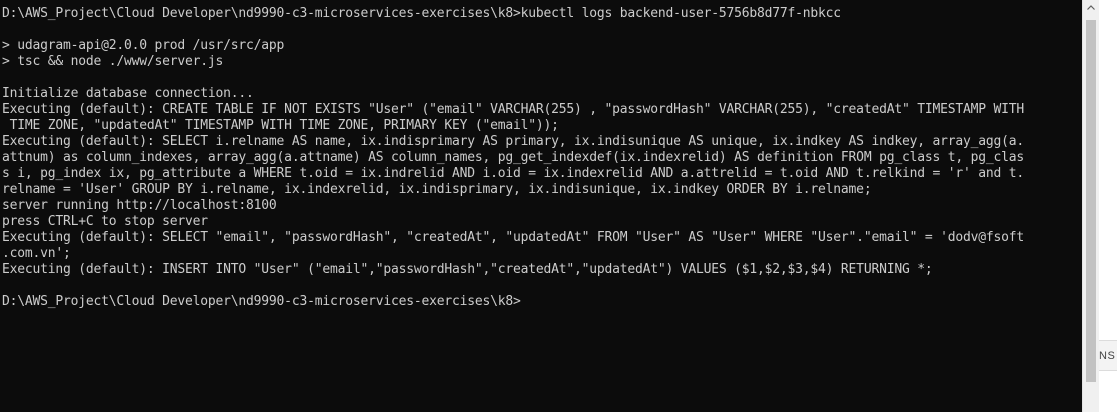 The image size is (1117, 412). What do you see at coordinates (143, 45) in the screenshot?
I see `npm-script-line: > udagram-api@2.0.0 prod /usr/src/app` at bounding box center [143, 45].